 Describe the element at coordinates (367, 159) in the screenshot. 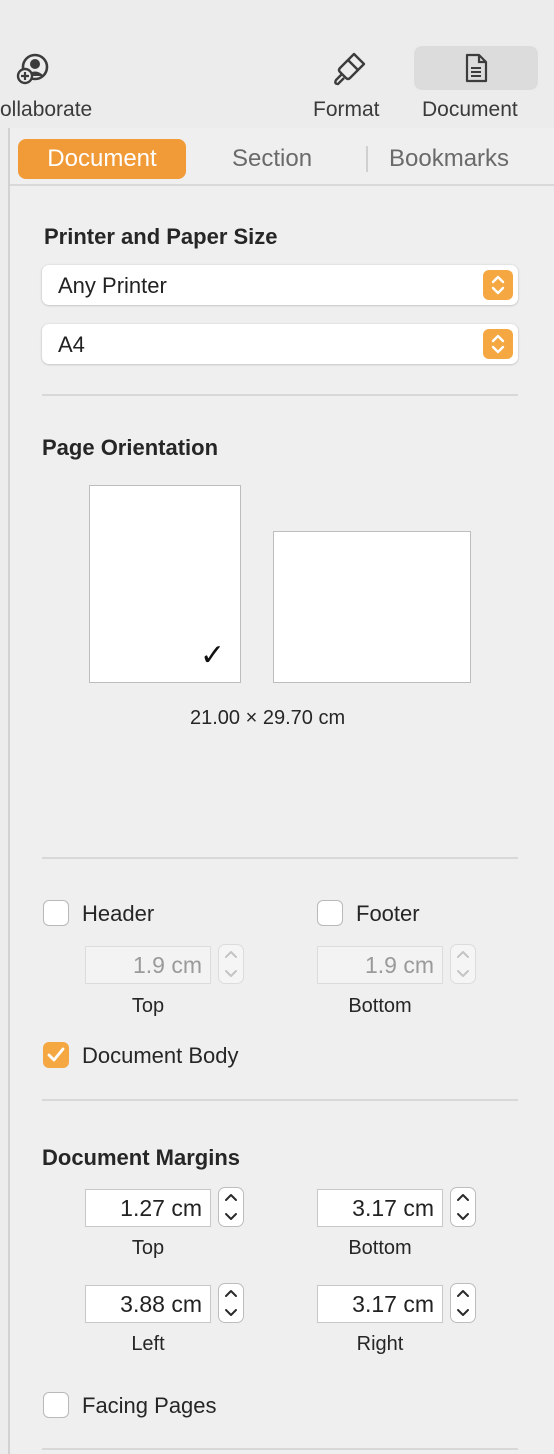

I see `tab-separator` at that location.